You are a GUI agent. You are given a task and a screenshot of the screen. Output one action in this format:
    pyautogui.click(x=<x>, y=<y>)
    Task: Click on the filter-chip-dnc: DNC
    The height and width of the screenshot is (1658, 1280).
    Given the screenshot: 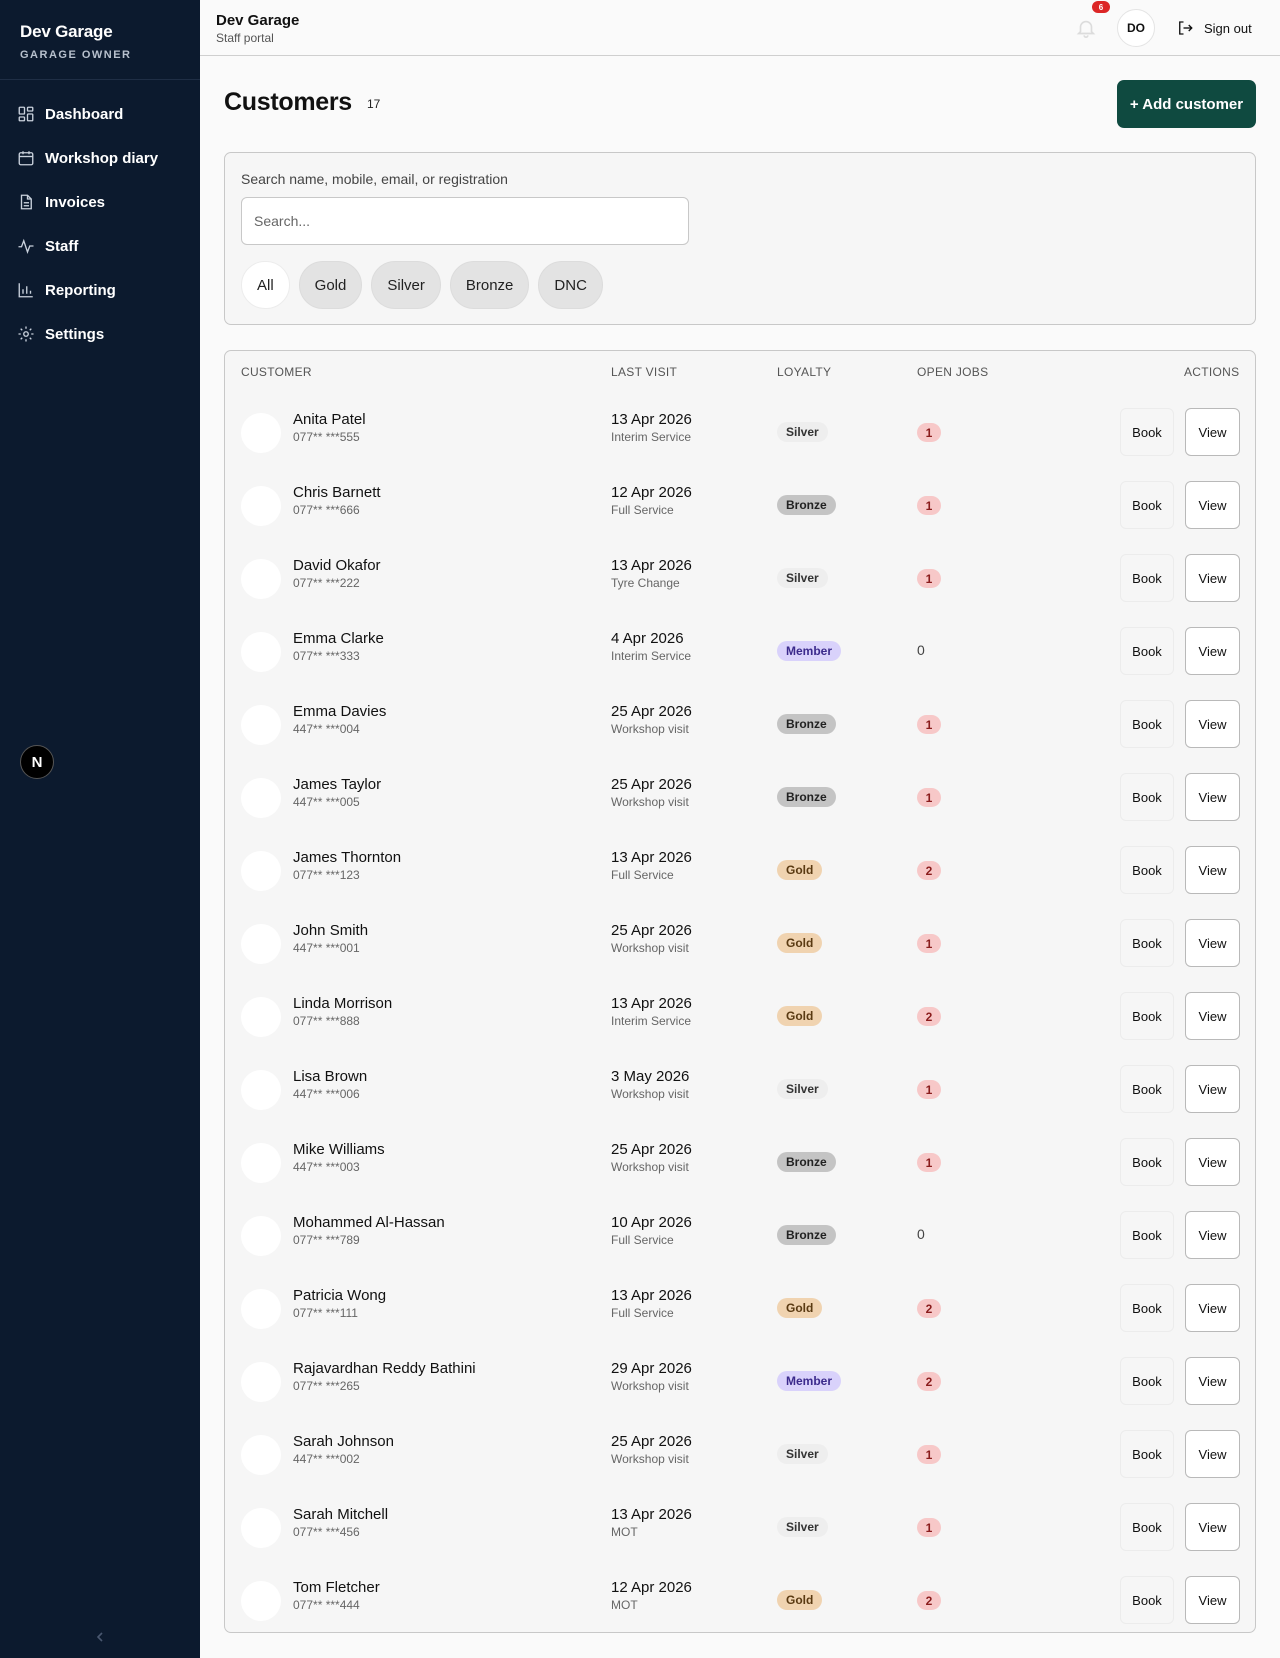 What is the action you would take?
    pyautogui.click(x=570, y=285)
    